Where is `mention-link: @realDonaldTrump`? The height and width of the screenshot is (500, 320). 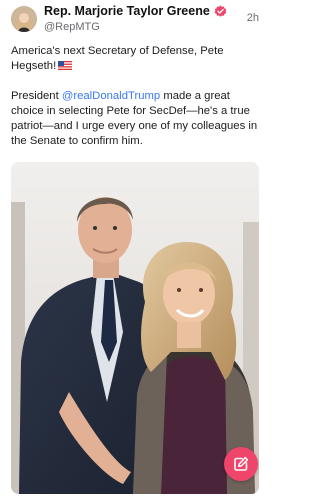 mention-link: @realDonaldTrump is located at coordinates (111, 96).